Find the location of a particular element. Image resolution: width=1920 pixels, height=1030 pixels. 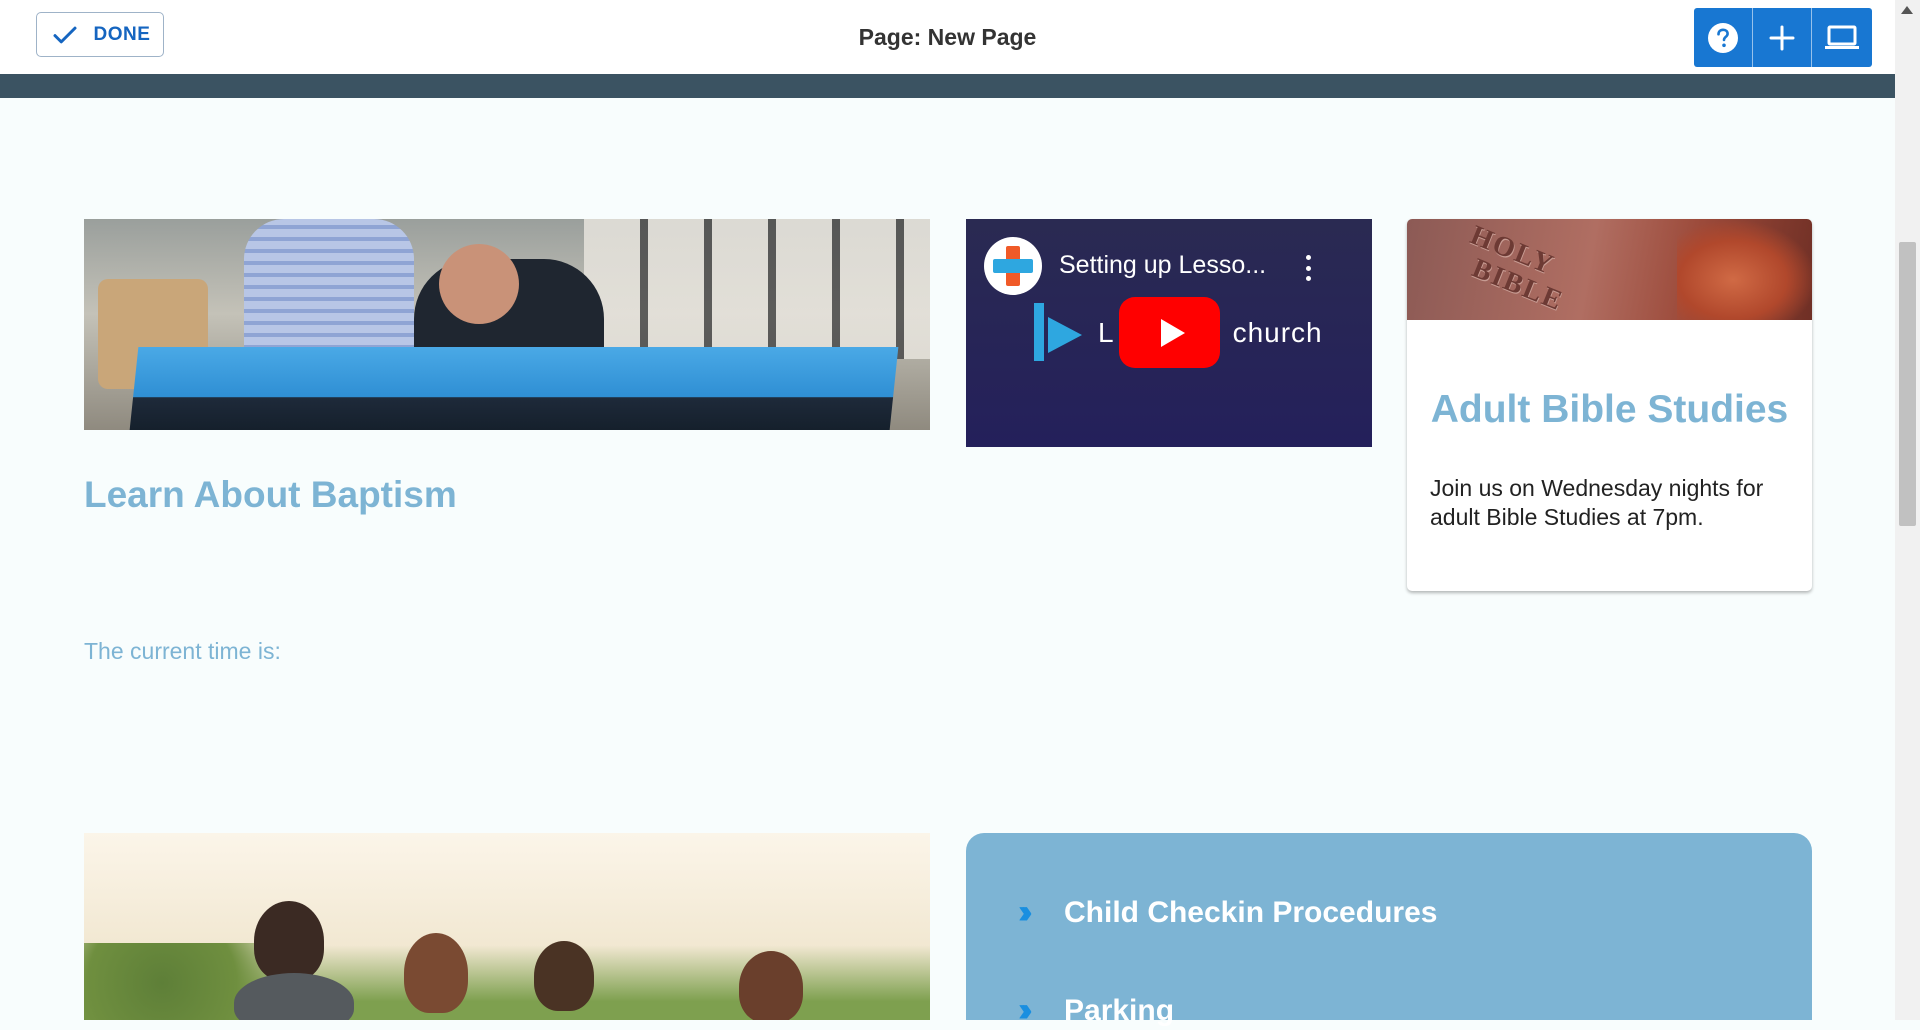

plus-icon is located at coordinates (1782, 37).